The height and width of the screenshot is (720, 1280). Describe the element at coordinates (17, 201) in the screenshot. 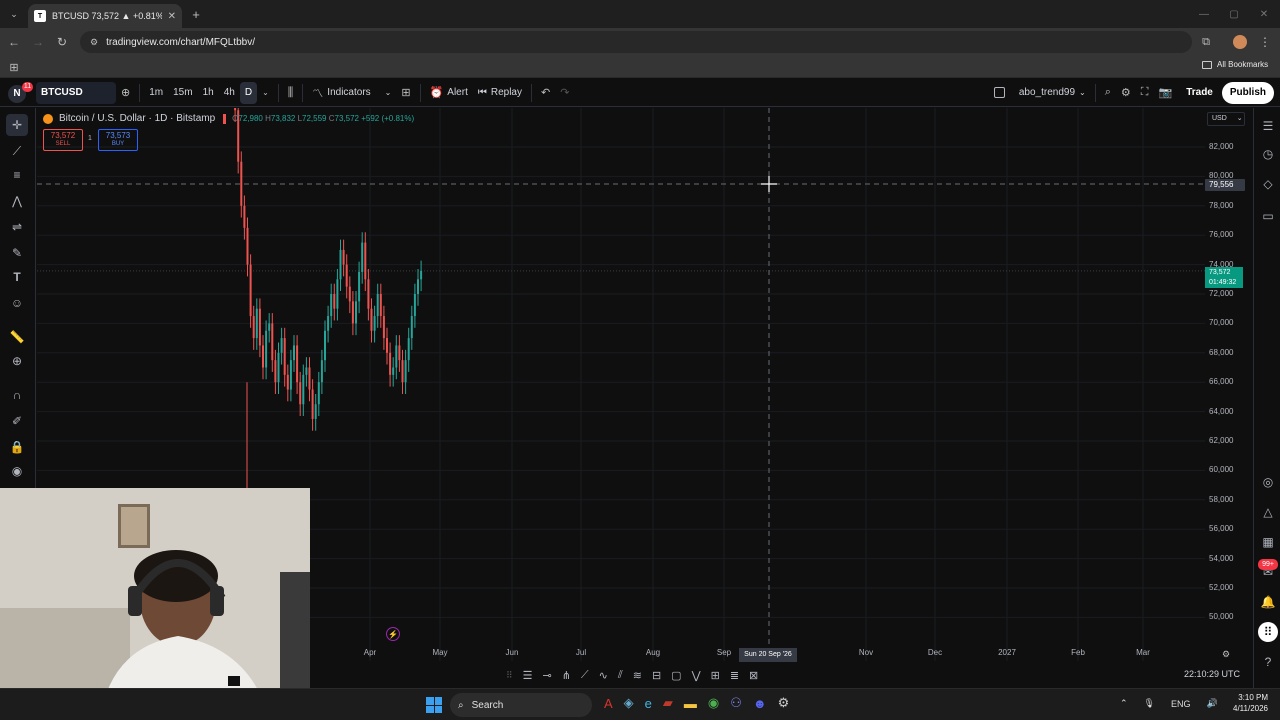

I see `pattern-icon: ⋀` at that location.